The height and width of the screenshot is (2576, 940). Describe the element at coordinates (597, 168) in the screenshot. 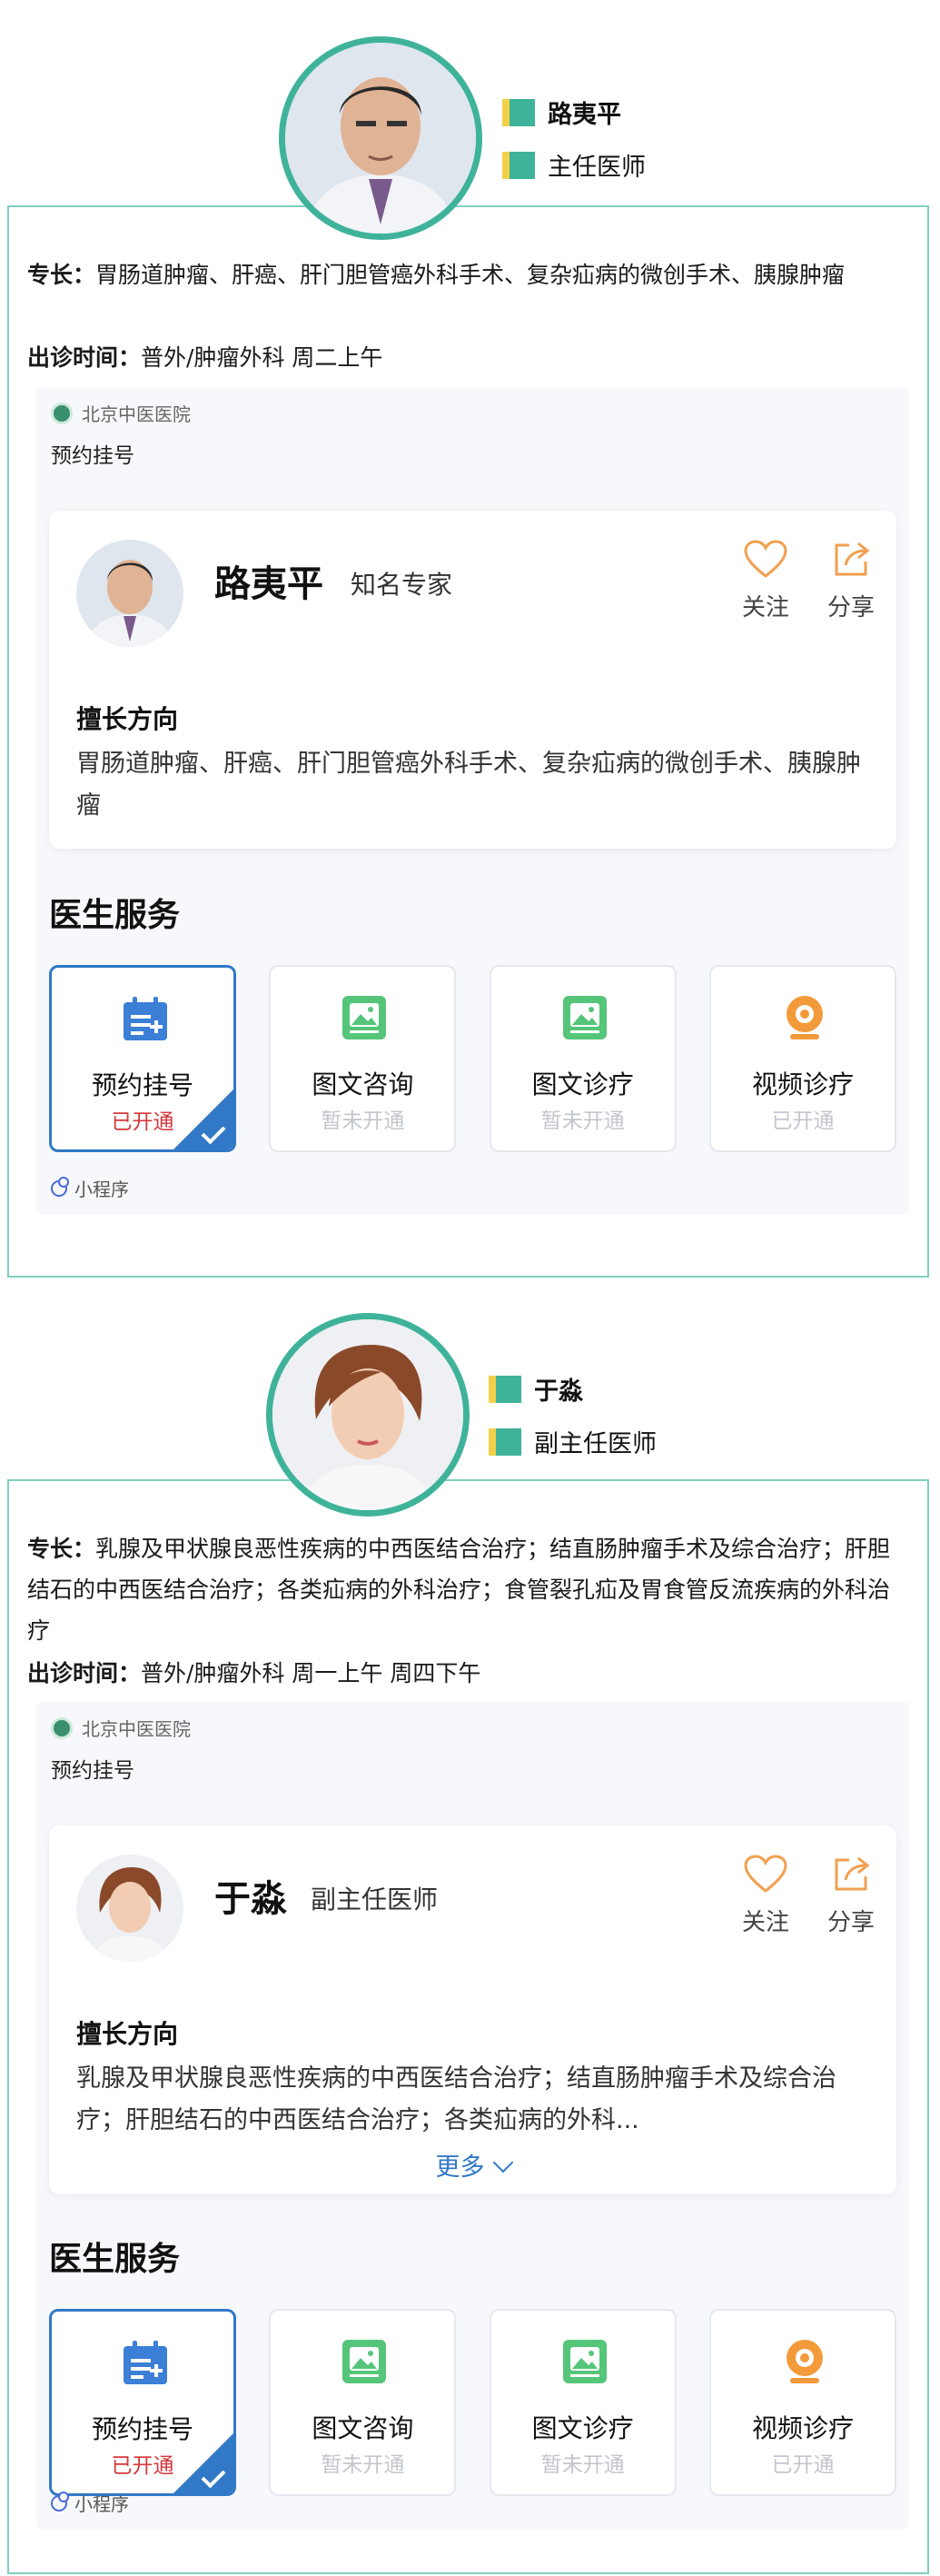

I see `doctor-rank: 主任医师` at that location.